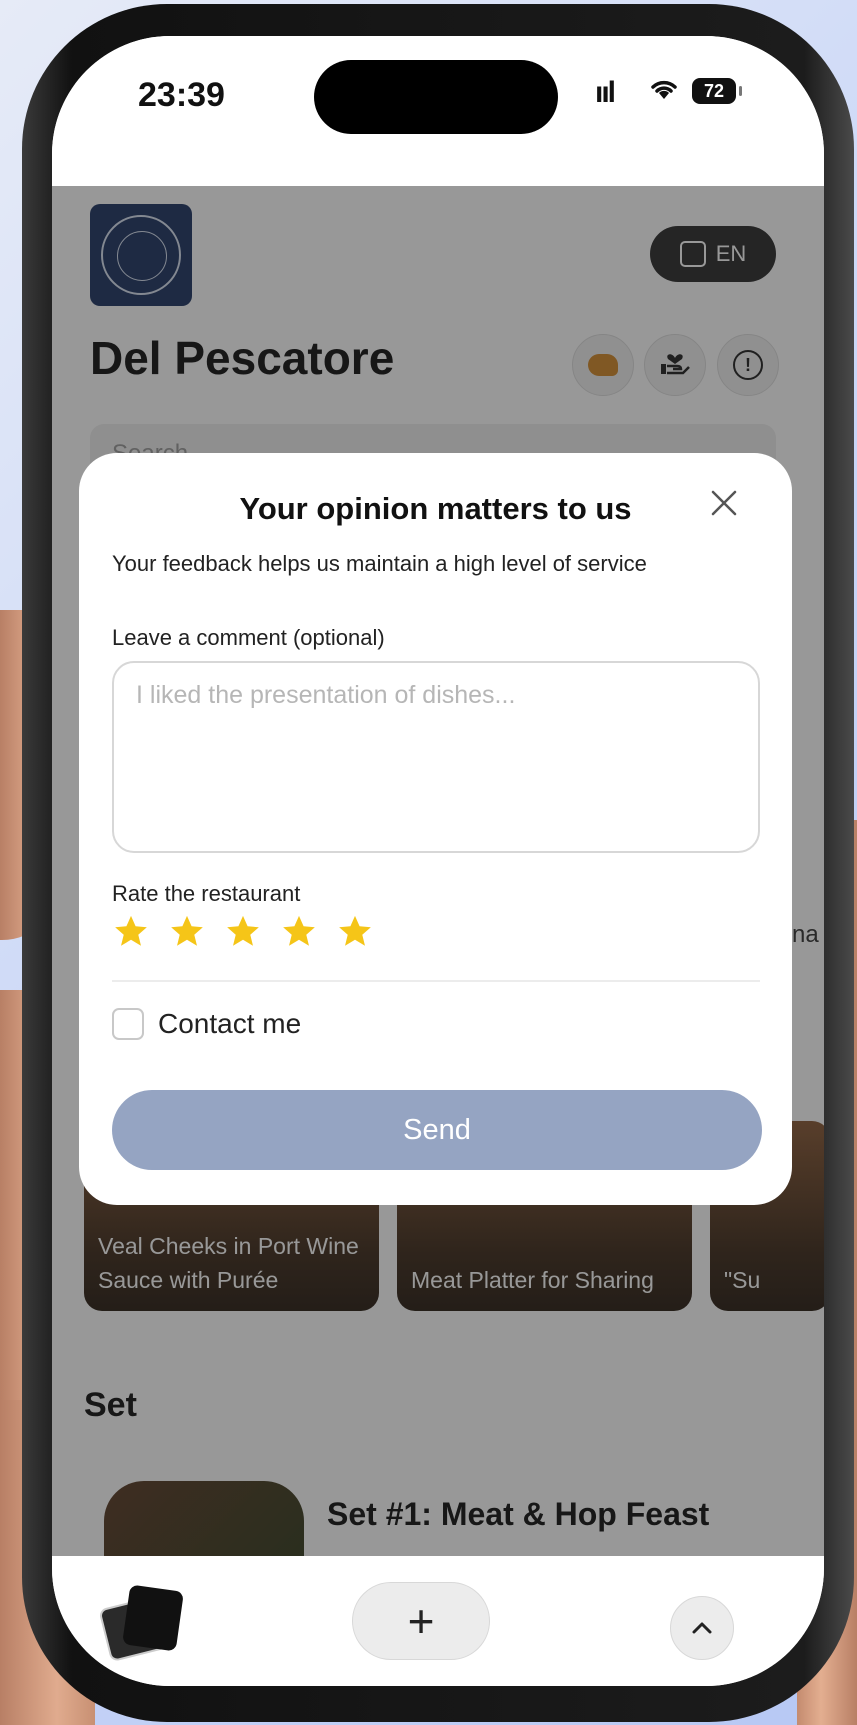  I want to click on chevron-up-icon, so click(702, 1628).